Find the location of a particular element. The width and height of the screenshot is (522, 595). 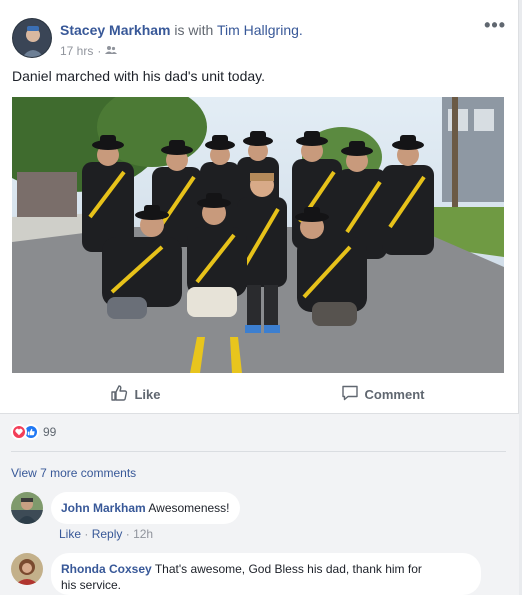

comment-bubble: John Markham Awesomeness! is located at coordinates (145, 508).